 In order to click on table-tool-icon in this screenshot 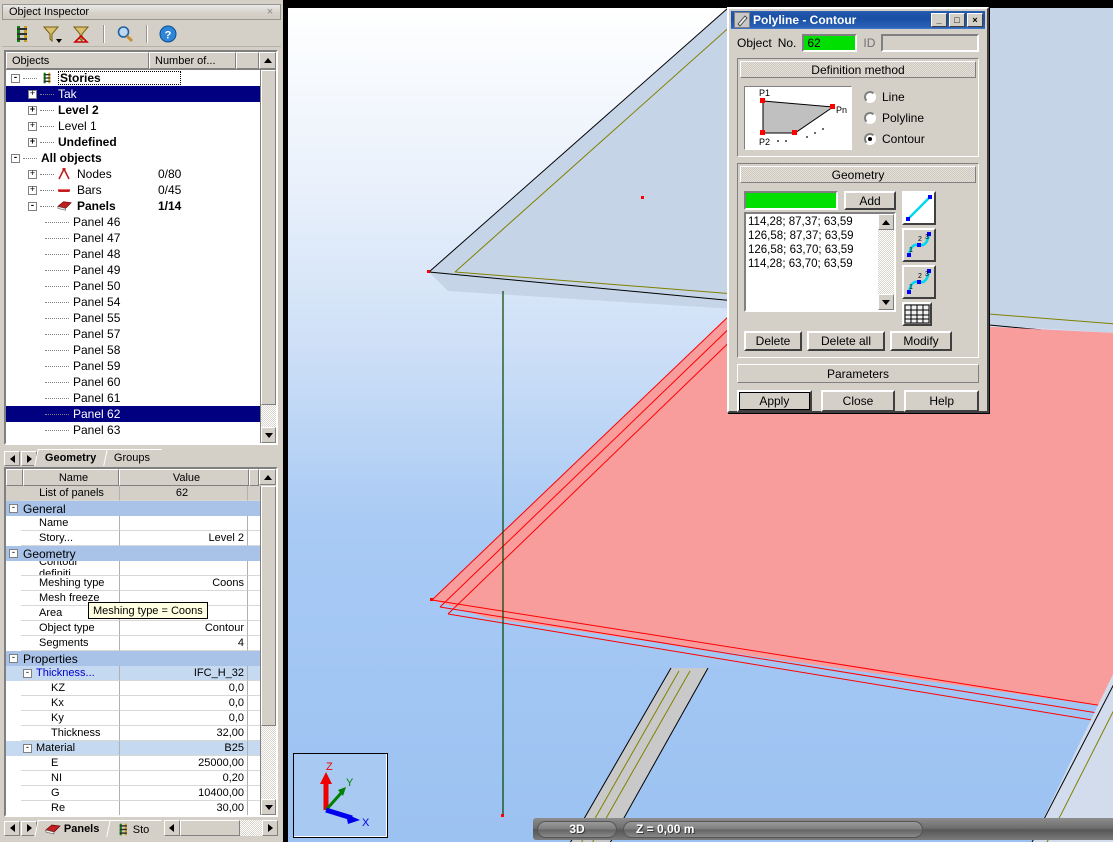, I will do `click(917, 314)`.